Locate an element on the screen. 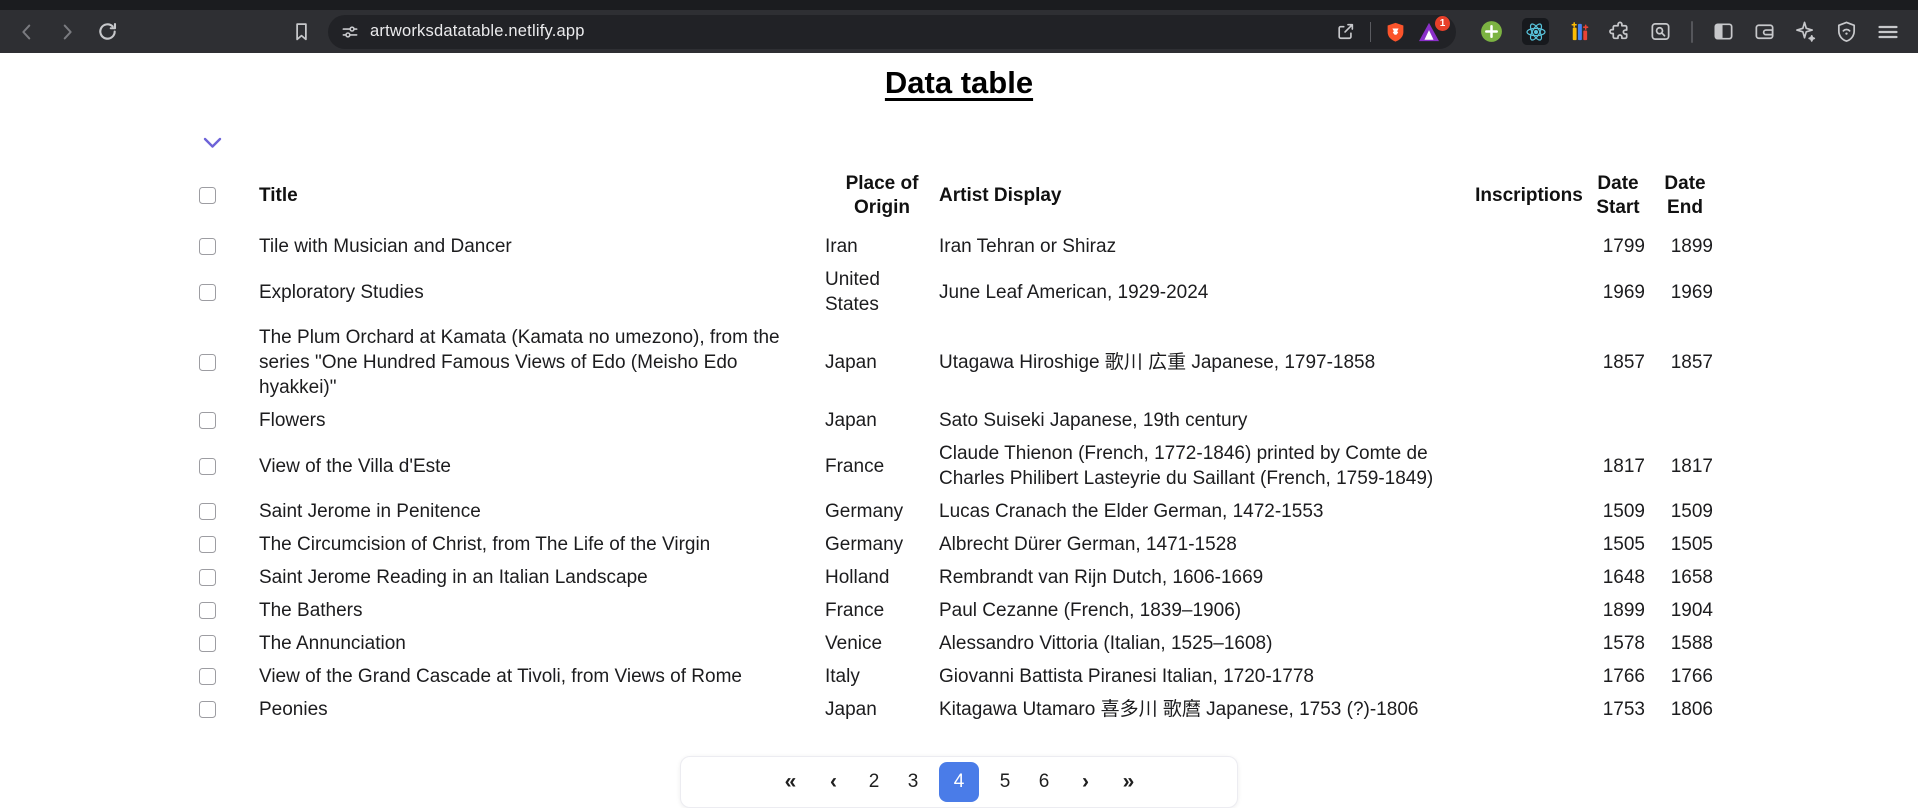  prev-page-button: ‹ is located at coordinates (833, 782).